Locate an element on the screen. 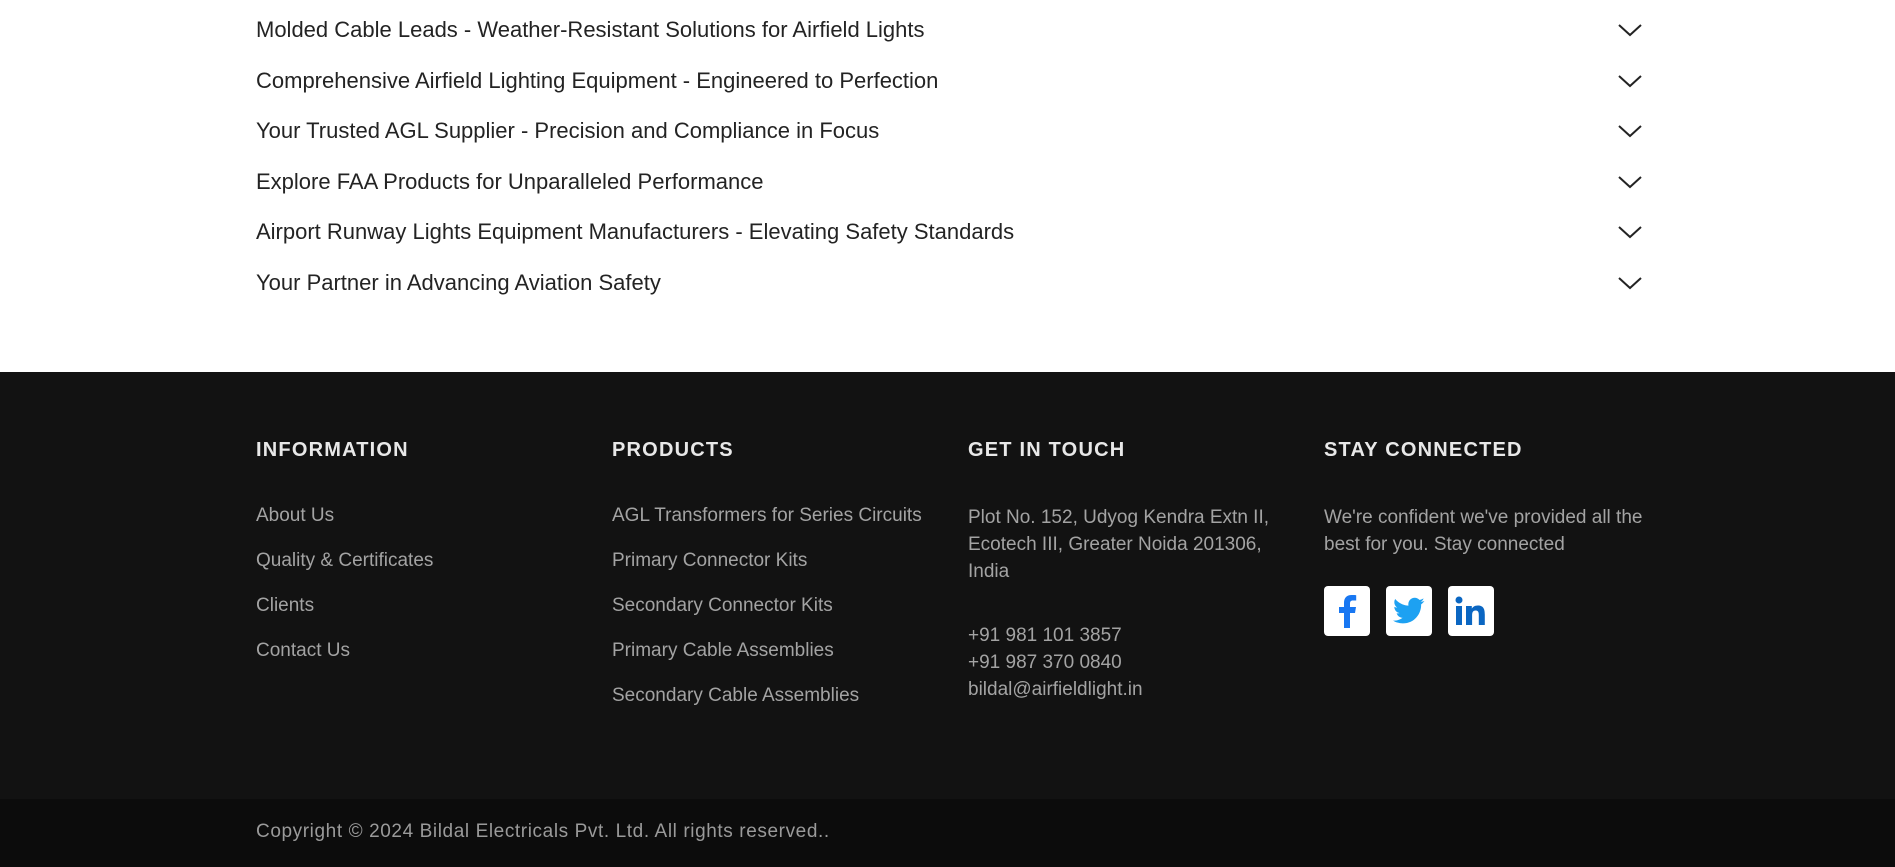  information-heading: INFORMATION is located at coordinates (332, 450).